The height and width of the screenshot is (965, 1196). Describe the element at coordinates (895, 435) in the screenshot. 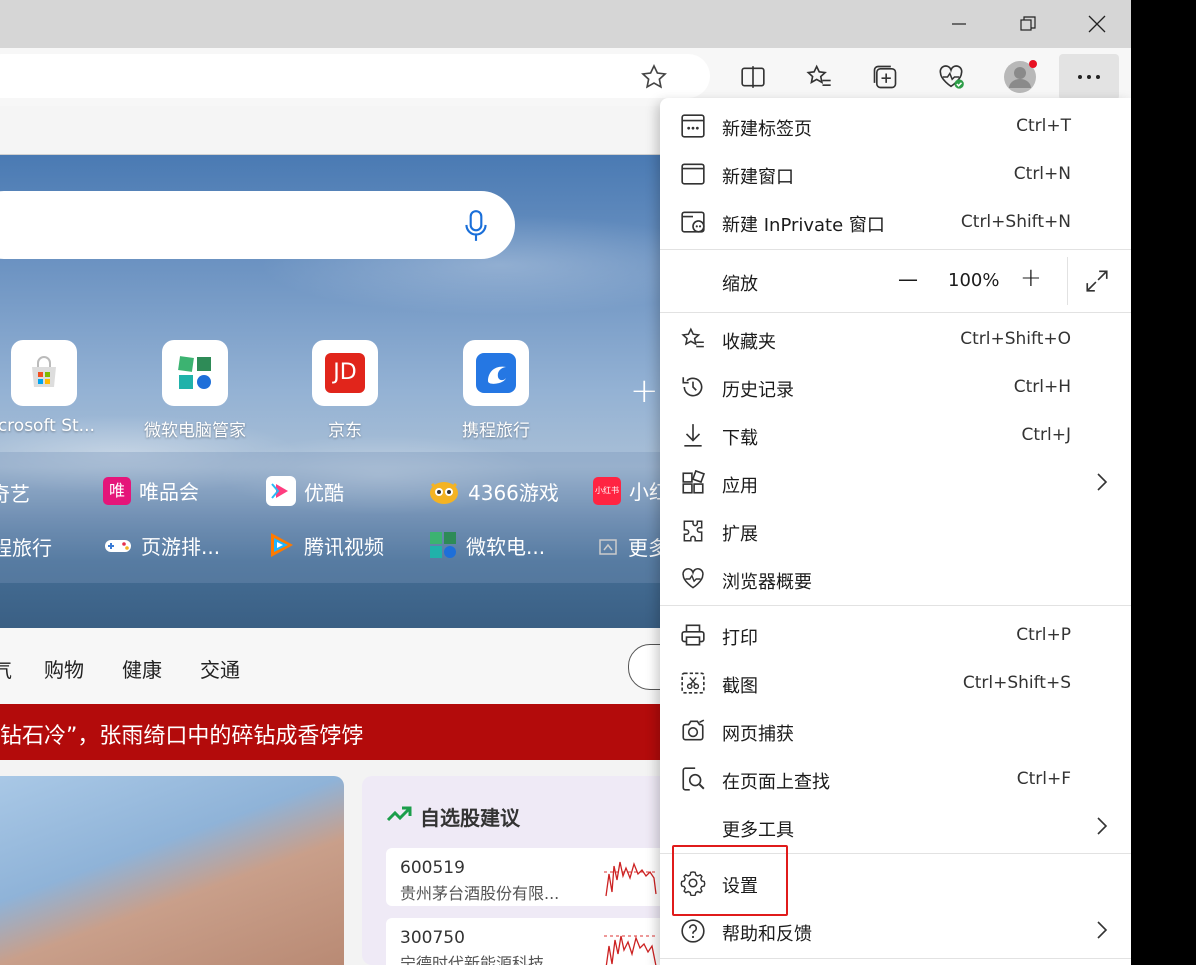

I see `menu-item-downloads: 下载 Ctrl+J` at that location.